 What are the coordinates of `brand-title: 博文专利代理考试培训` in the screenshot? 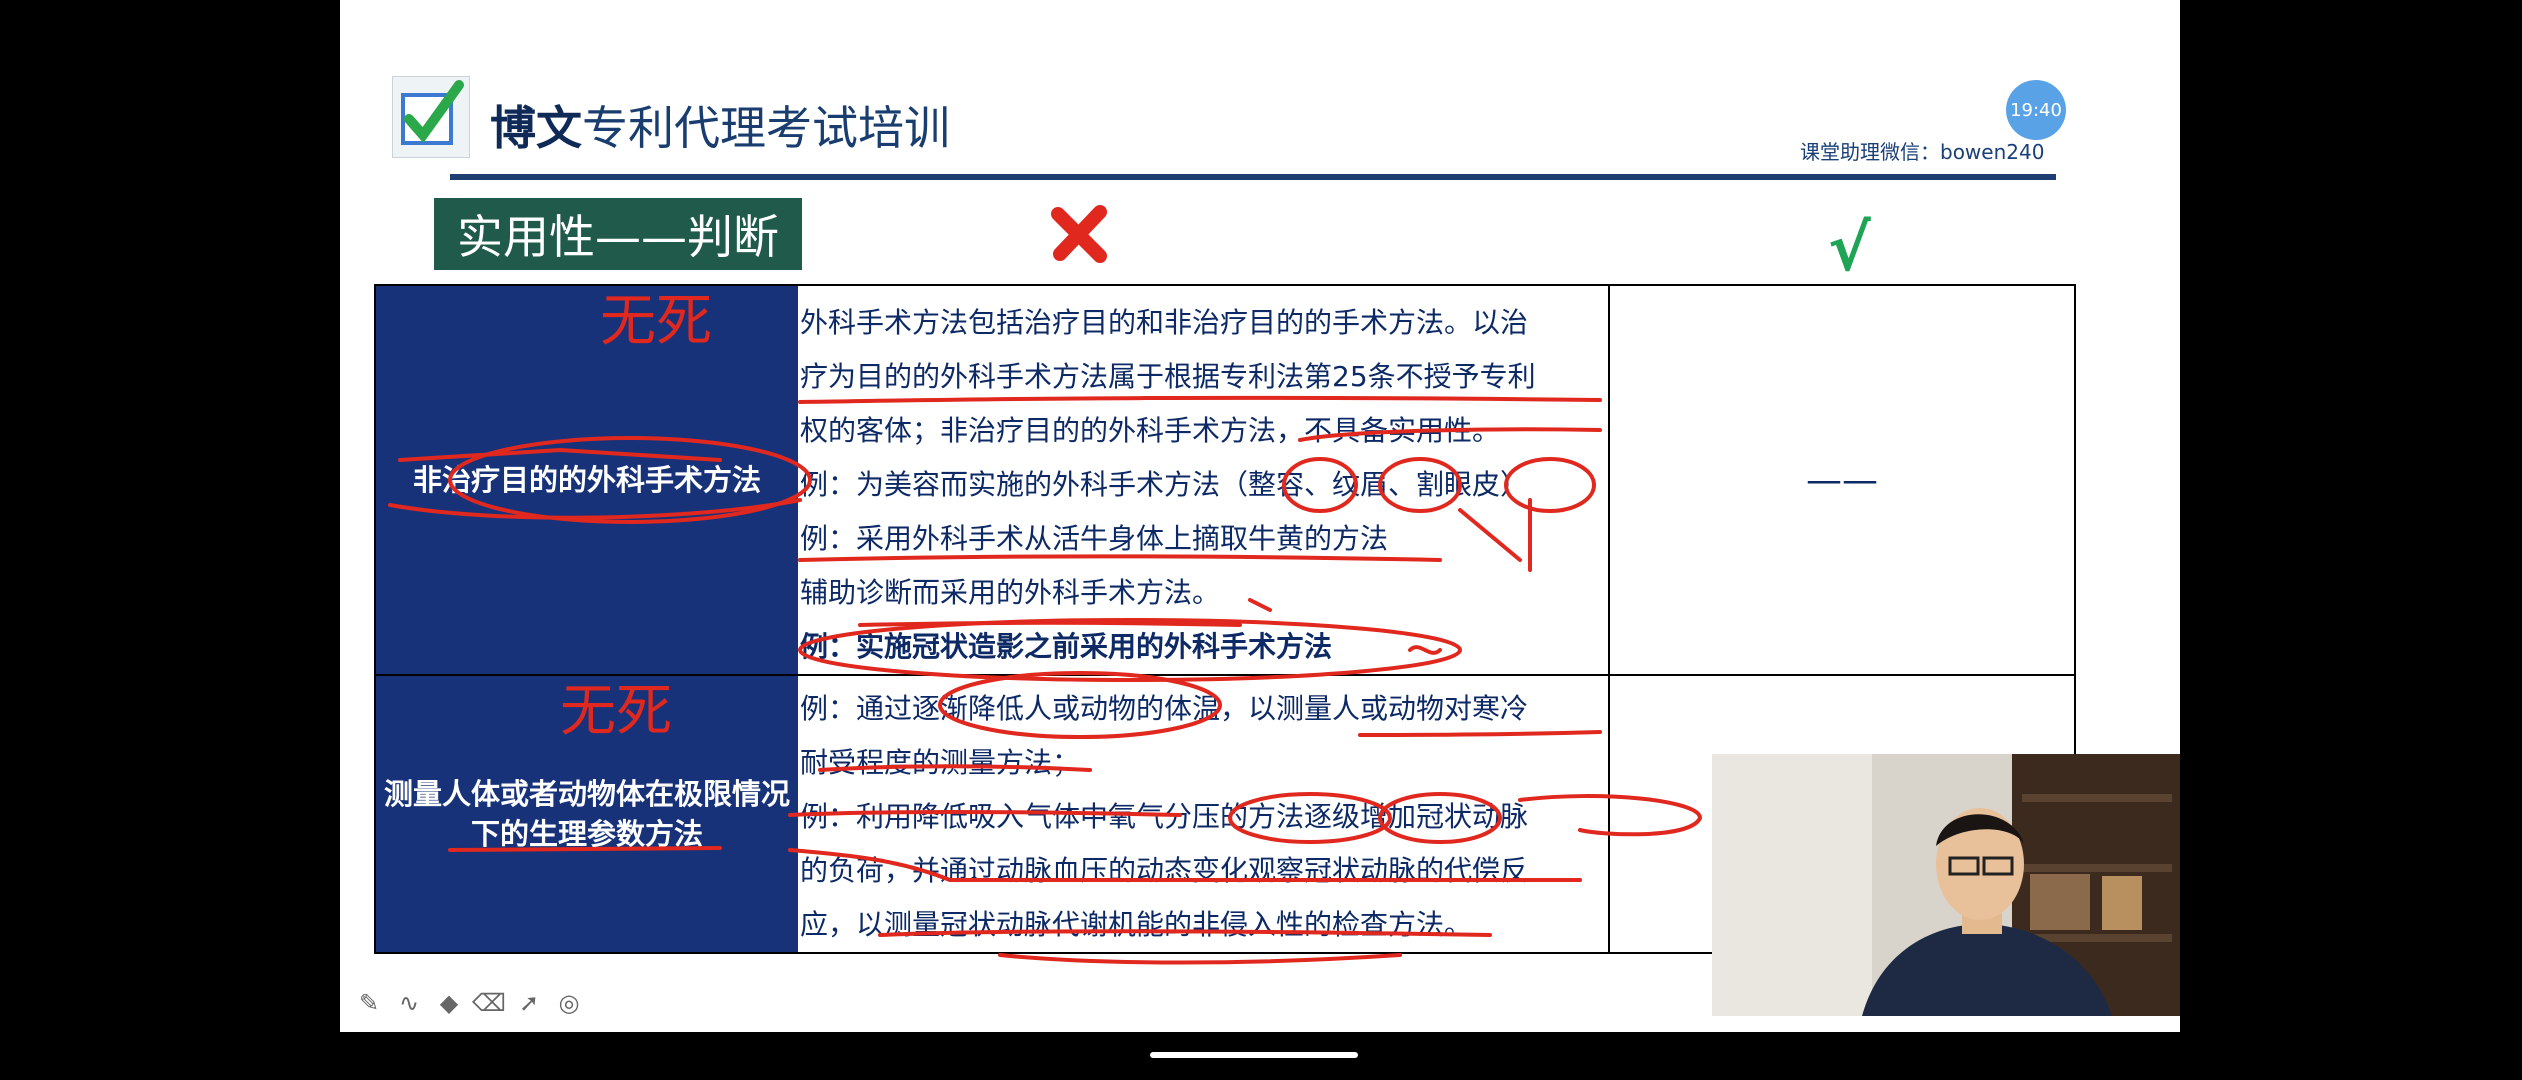 It's located at (720, 128).